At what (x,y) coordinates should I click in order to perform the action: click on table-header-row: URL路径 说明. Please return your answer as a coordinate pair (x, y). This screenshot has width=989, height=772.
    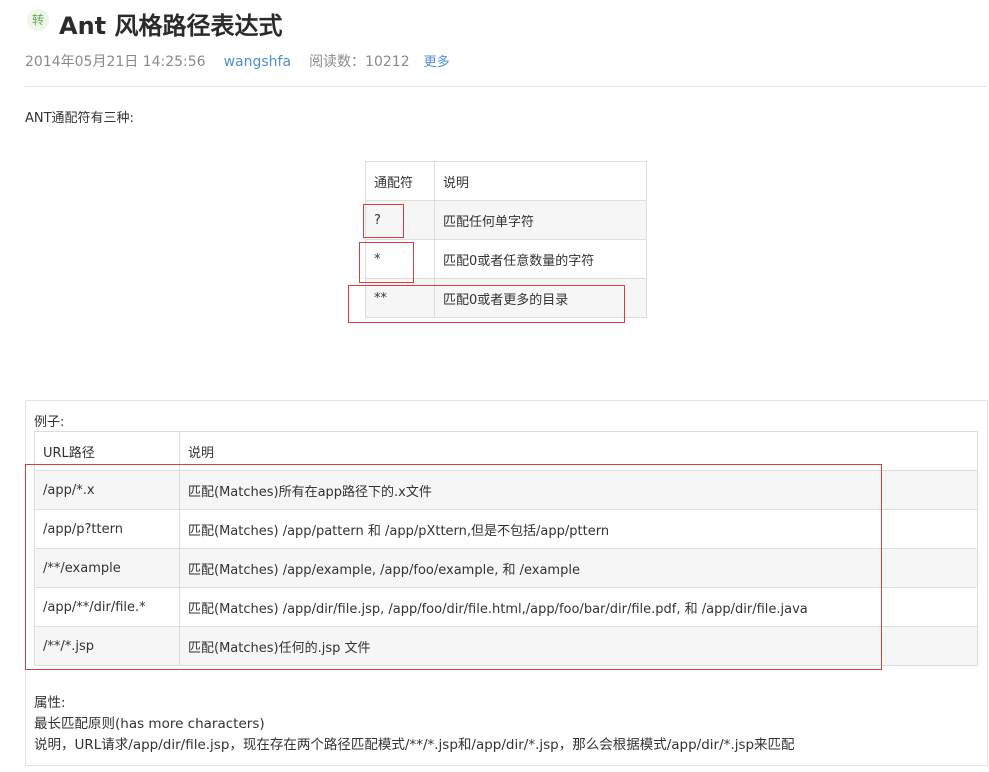
    Looking at the image, I should click on (506, 451).